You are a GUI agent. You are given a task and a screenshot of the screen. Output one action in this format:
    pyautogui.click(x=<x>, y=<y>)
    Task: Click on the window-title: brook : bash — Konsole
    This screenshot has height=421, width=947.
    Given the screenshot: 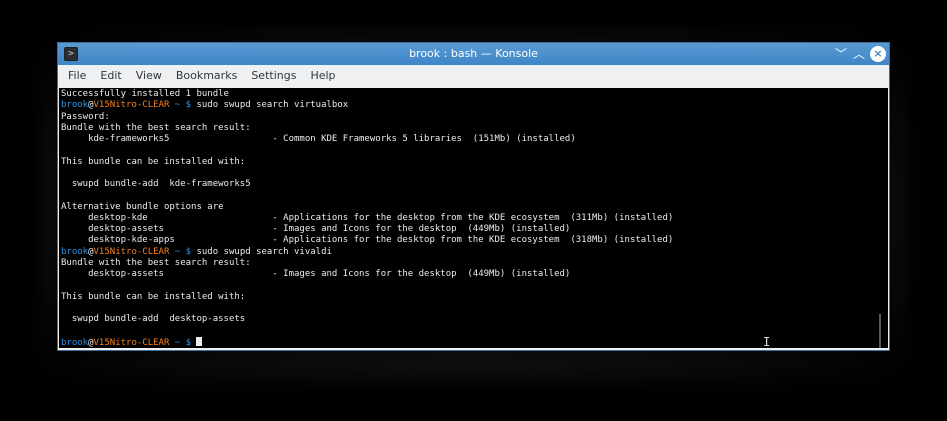 What is the action you would take?
    pyautogui.click(x=473, y=53)
    